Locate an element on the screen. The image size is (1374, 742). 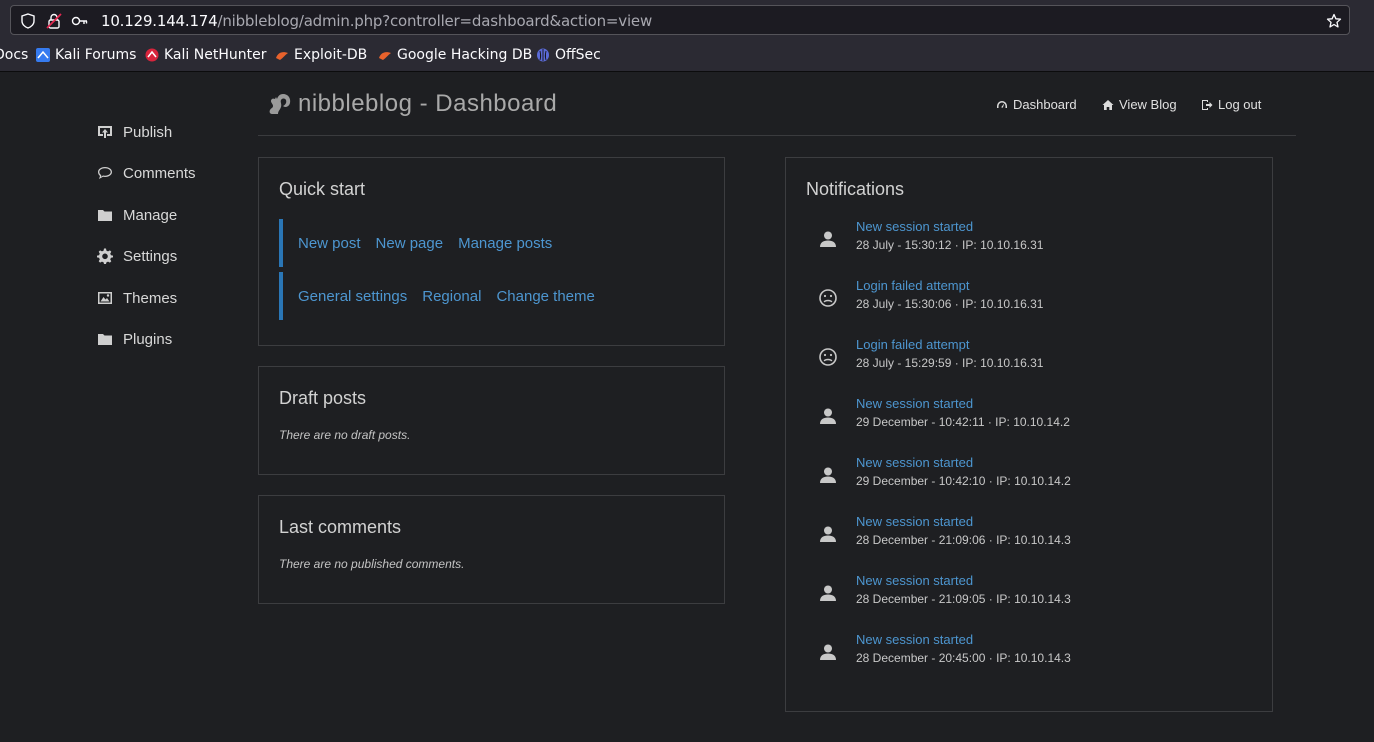
general-settings-link: General settings is located at coordinates (352, 296).